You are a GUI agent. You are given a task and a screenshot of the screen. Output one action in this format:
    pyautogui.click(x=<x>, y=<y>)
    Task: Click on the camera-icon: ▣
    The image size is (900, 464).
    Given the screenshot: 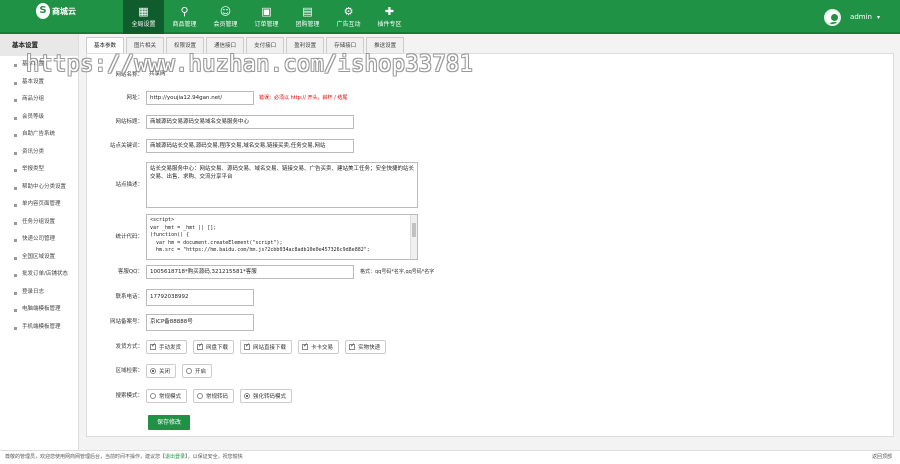 What is the action you would take?
    pyautogui.click(x=266, y=11)
    